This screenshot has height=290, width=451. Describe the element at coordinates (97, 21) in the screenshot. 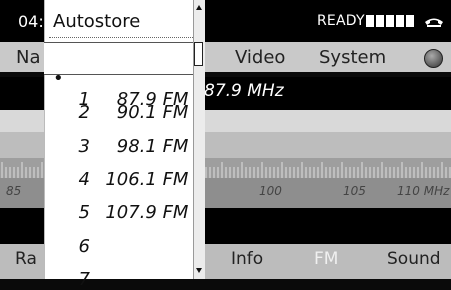

I see `dropdown-title: Autostore` at that location.